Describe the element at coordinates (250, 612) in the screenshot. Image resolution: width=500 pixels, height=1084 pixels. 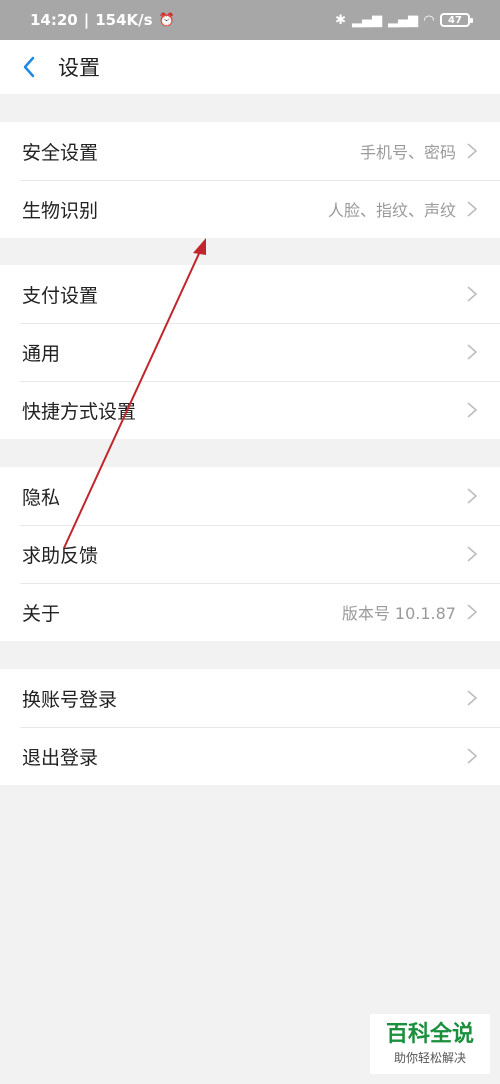
I see `settings-item-about: 关于 版本号 10.1.87` at that location.